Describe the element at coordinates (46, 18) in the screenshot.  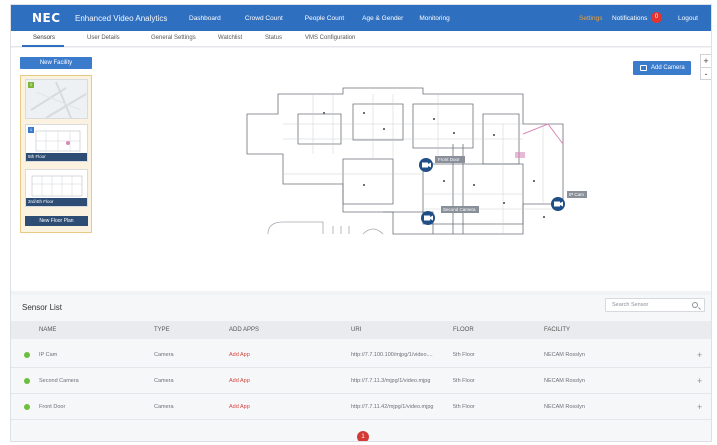
I see `brand-logo: NEC` at that location.